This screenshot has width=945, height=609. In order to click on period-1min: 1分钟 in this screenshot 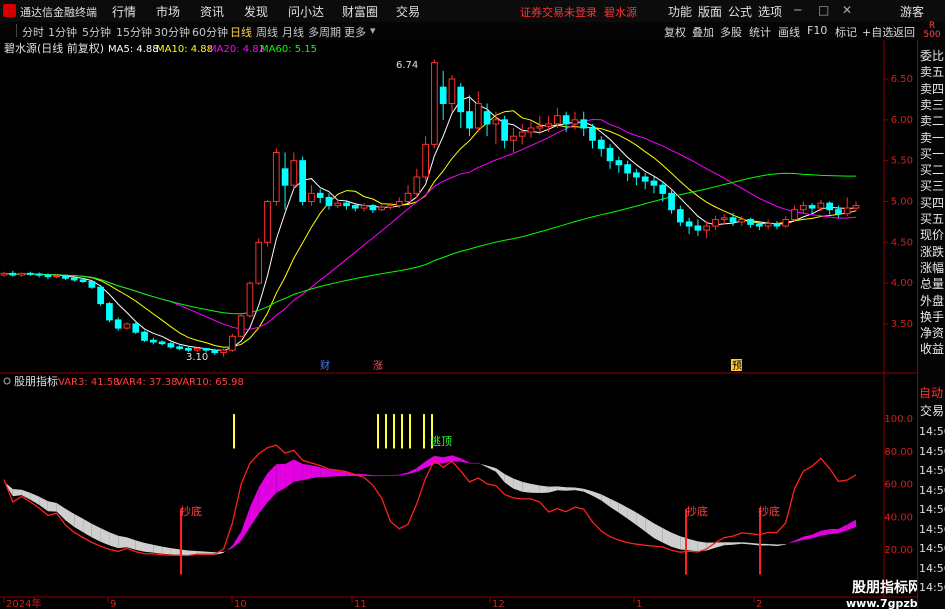, I will do `click(62, 32)`.